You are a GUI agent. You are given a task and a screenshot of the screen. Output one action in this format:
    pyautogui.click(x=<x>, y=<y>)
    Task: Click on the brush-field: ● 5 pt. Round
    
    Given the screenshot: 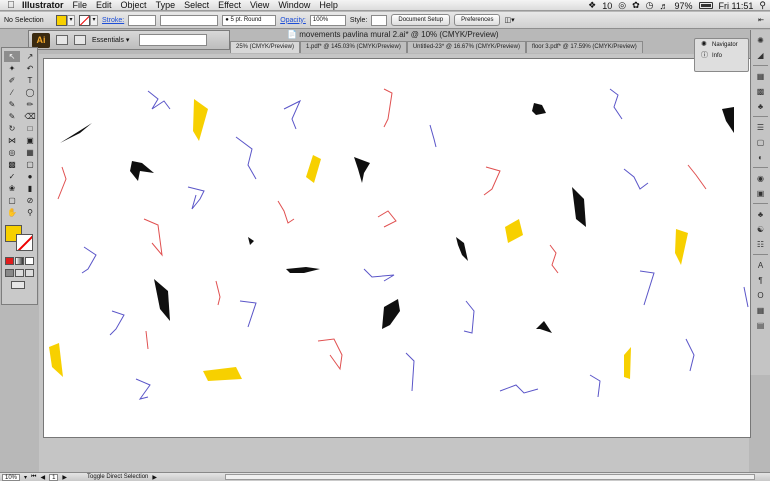 What is the action you would take?
    pyautogui.click(x=249, y=20)
    